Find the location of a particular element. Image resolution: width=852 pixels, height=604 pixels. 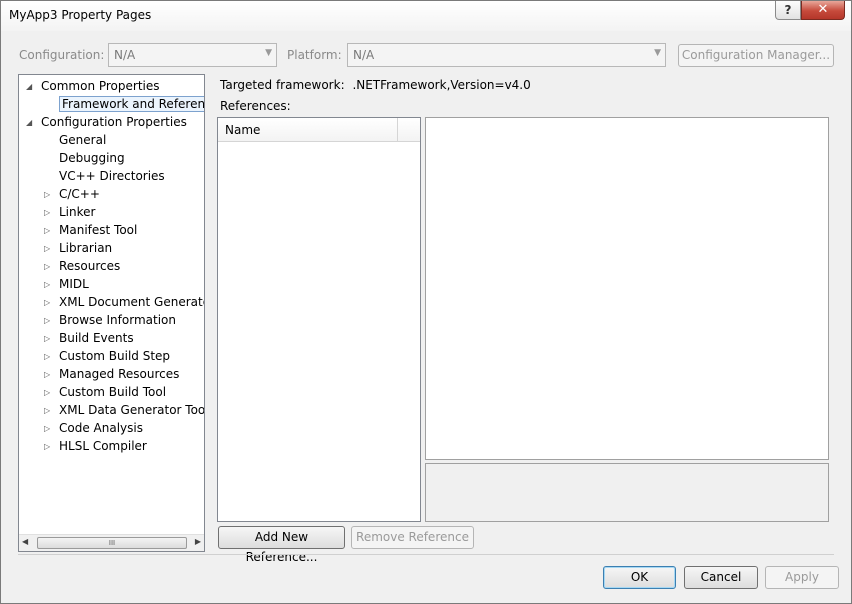

tree-item: Framework and References is located at coordinates (131, 105).